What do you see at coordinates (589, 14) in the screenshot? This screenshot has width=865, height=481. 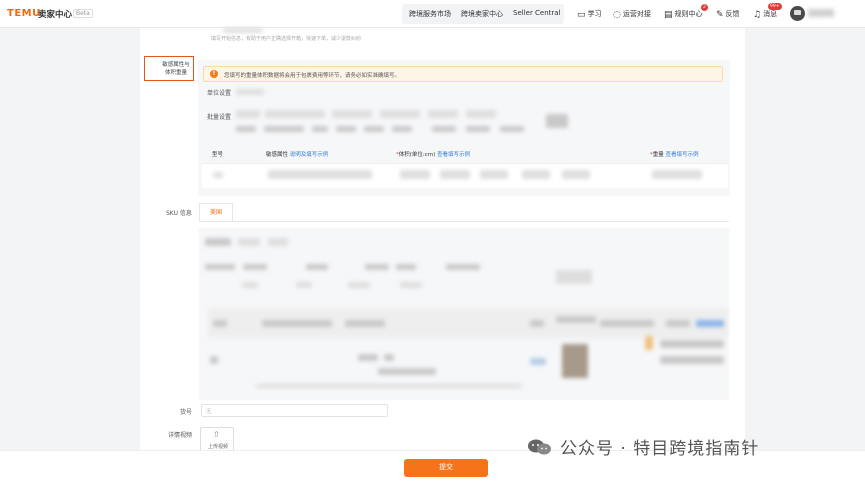 I see `tool-learn: ▭ 学习` at bounding box center [589, 14].